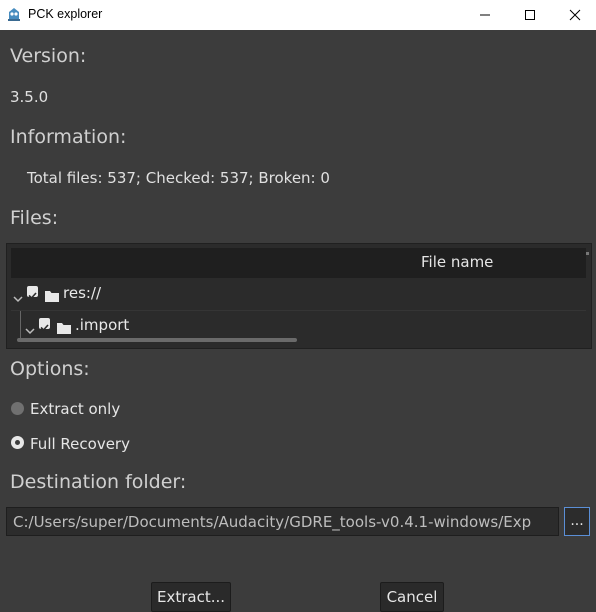  I want to click on godot-icon, so click(14, 14).